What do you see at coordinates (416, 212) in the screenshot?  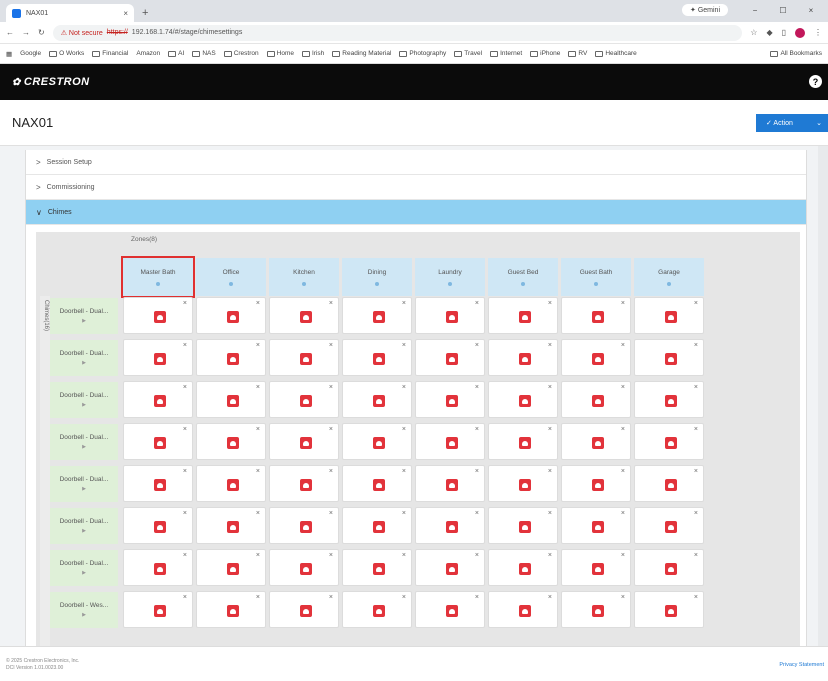 I see `accordion-chimes: ∨ Chimes` at bounding box center [416, 212].